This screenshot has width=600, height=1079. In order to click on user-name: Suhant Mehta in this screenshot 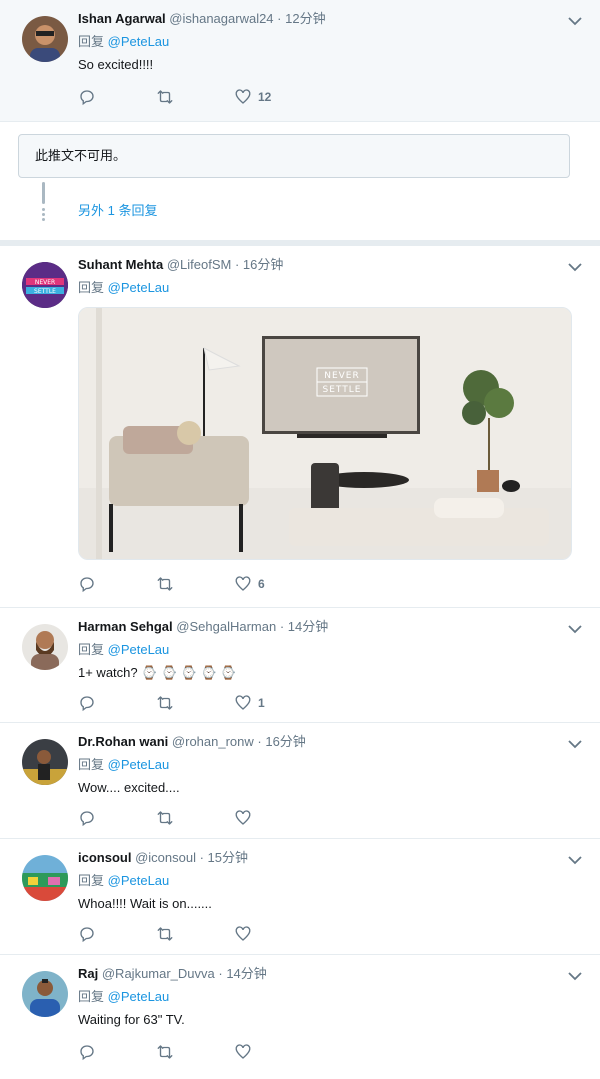, I will do `click(120, 264)`.